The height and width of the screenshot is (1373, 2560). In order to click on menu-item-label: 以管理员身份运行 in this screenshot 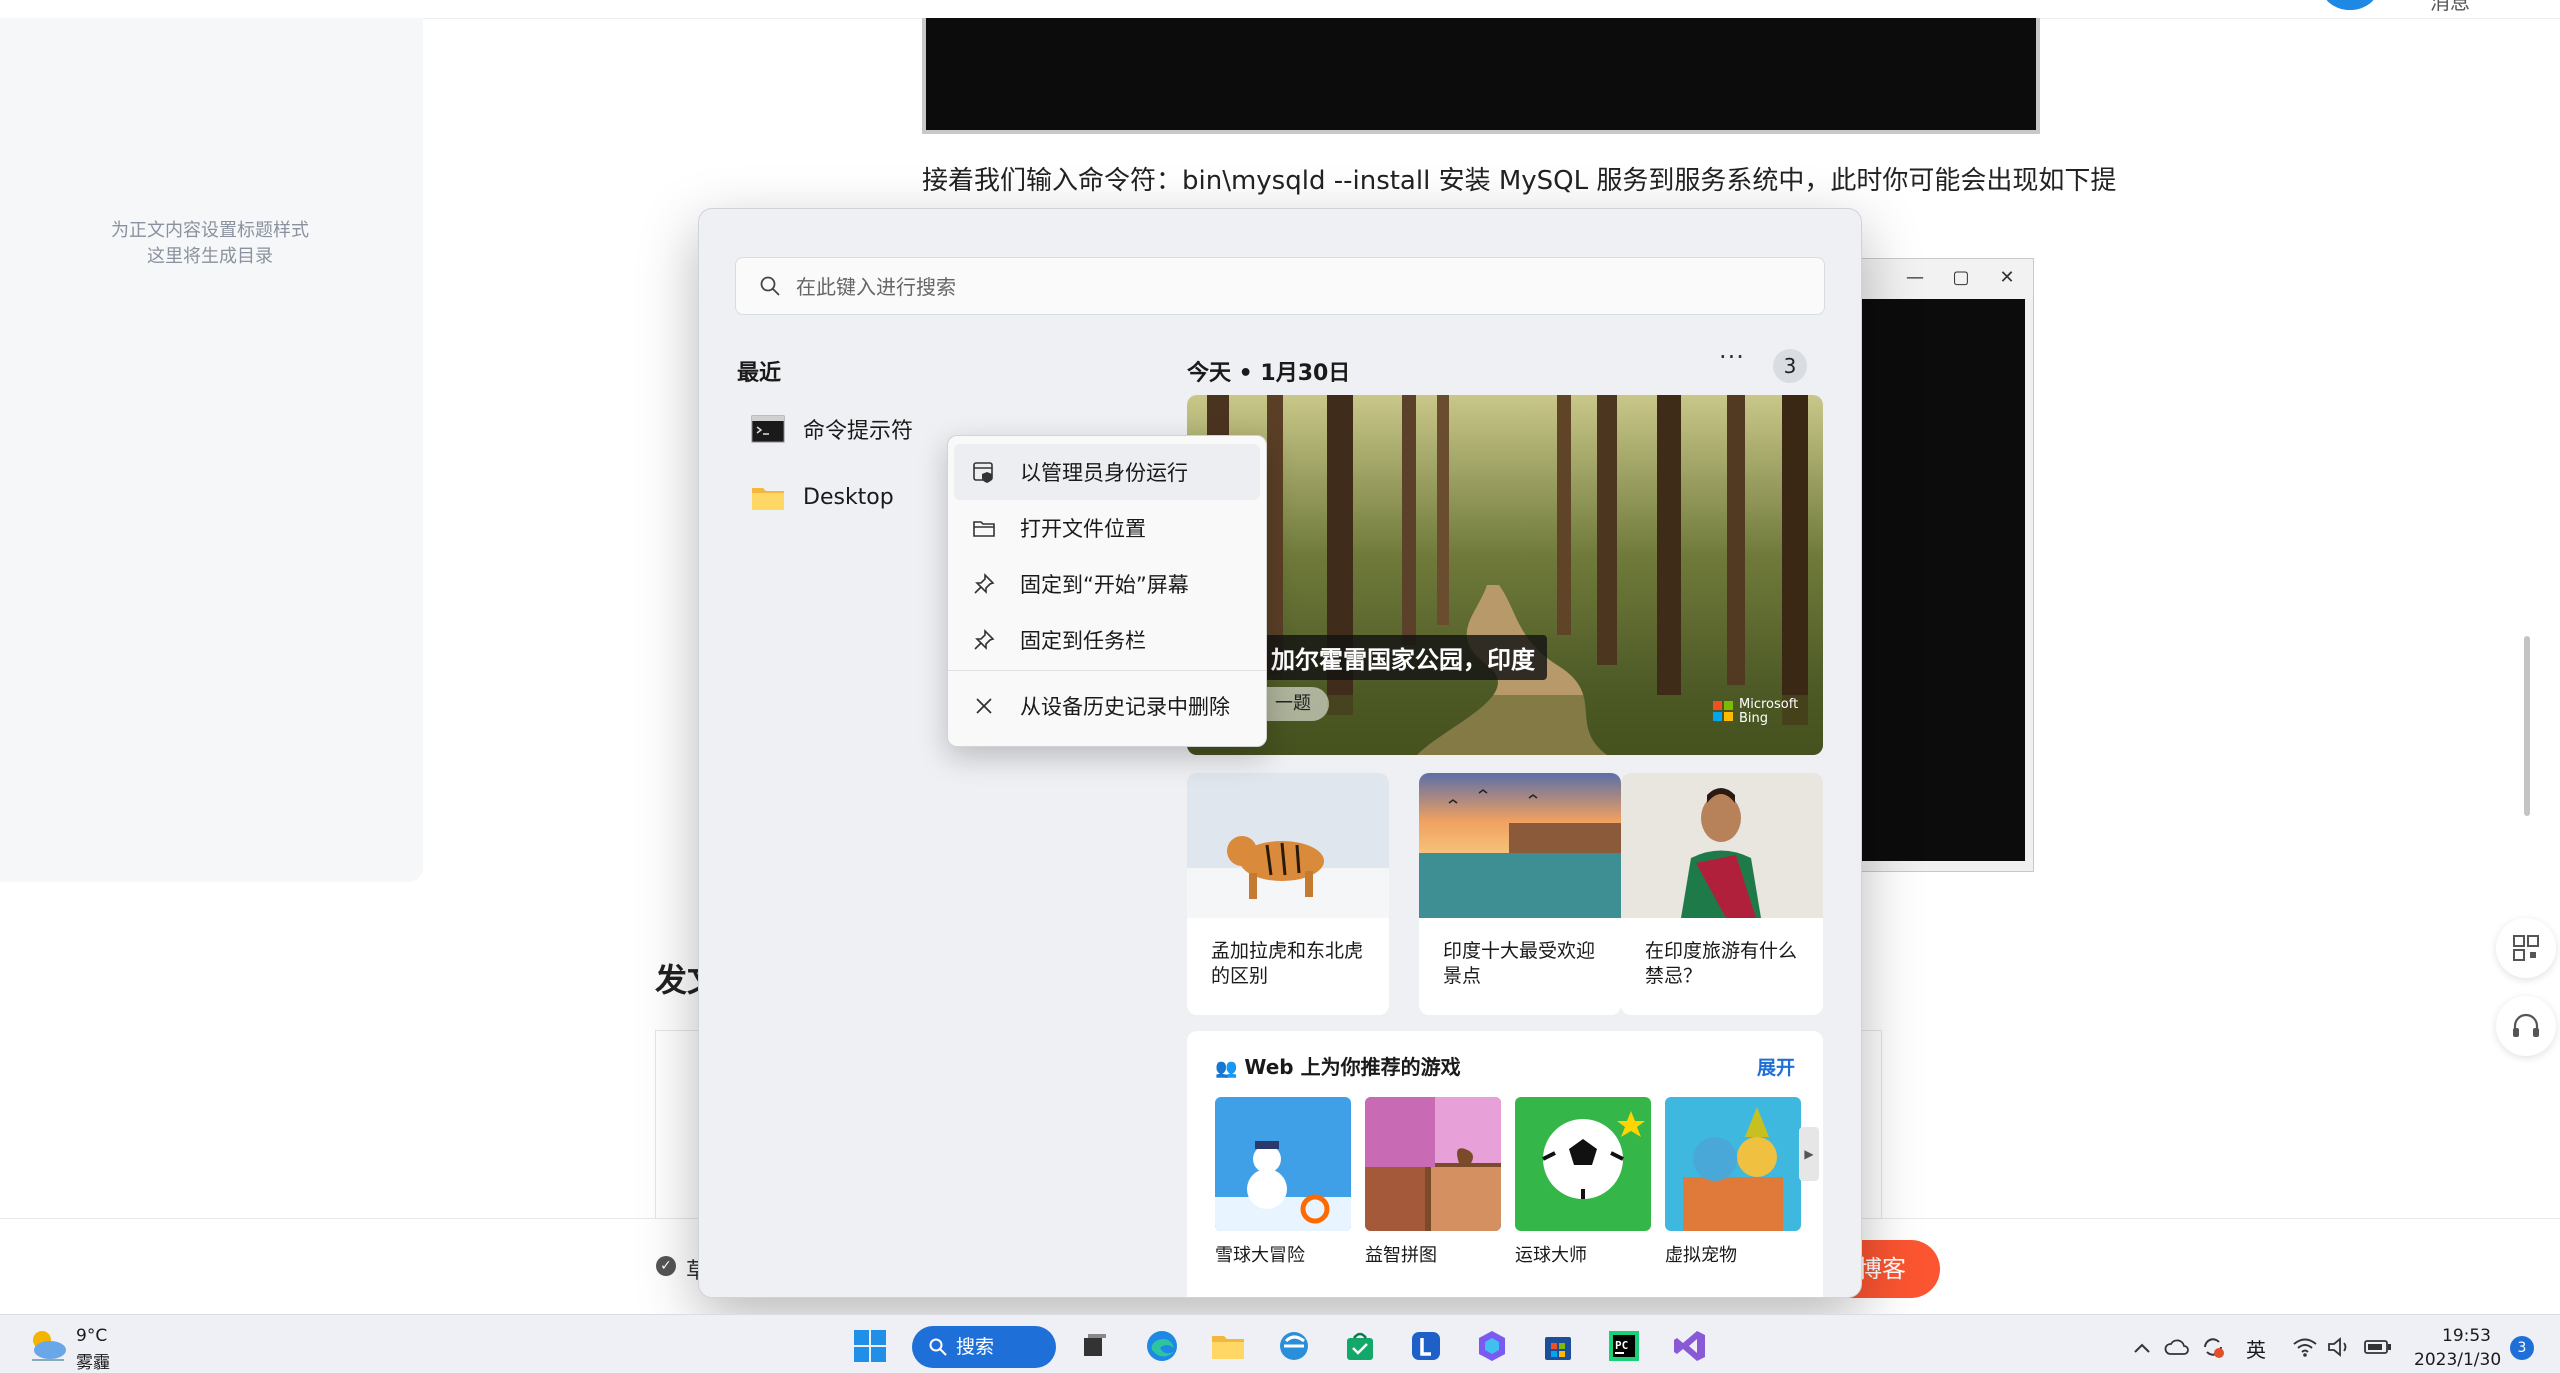, I will do `click(1104, 473)`.